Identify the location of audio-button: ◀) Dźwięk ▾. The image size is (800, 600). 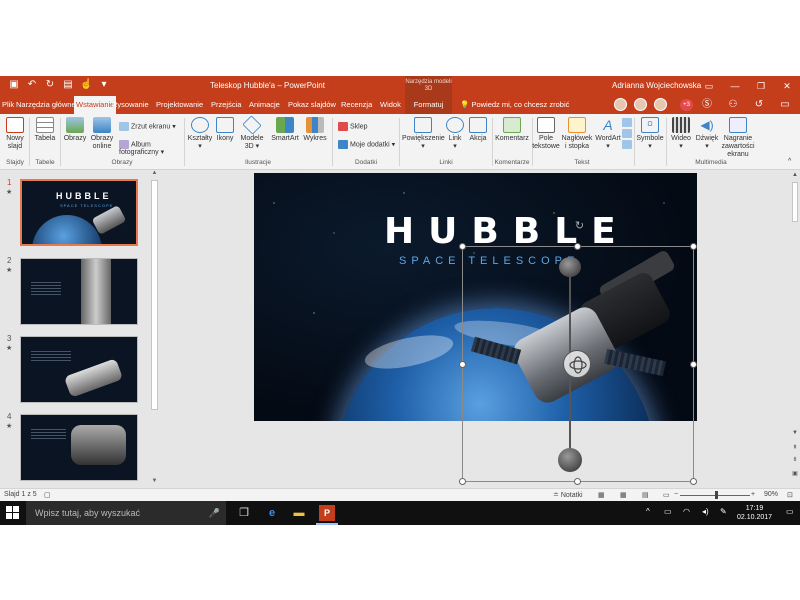
(707, 134).